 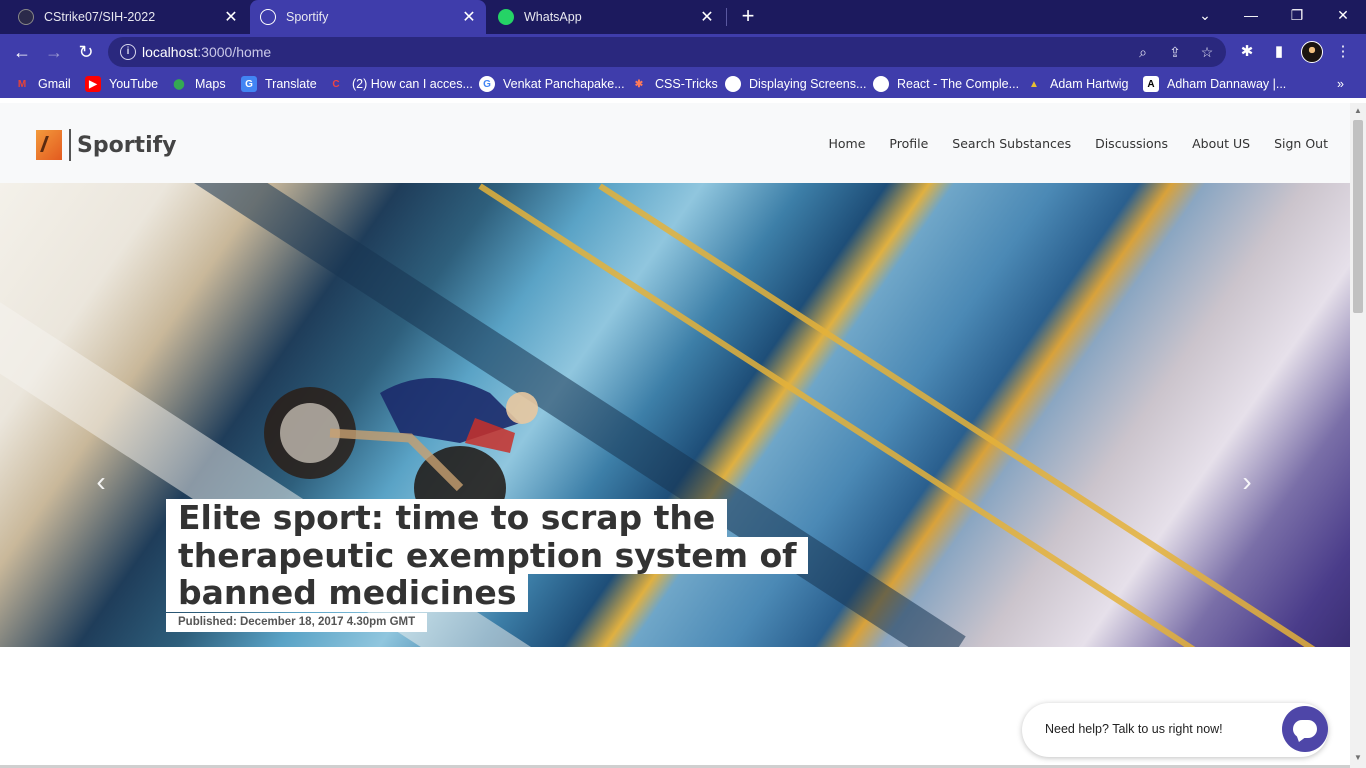 I want to click on zoom-icon: ⌕, so click(x=1143, y=52).